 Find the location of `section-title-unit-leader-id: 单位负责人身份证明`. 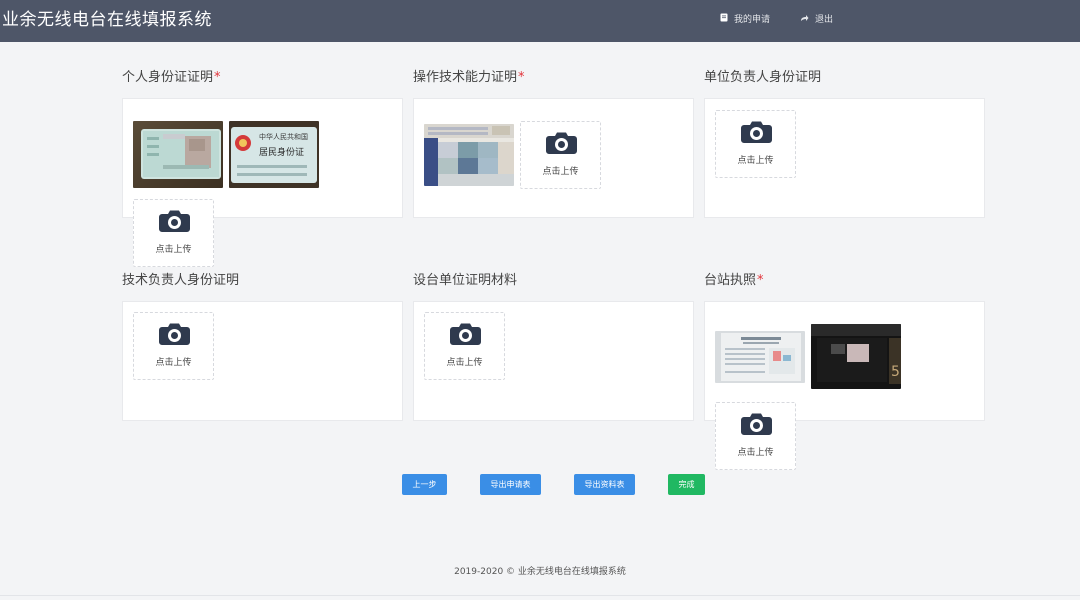

section-title-unit-leader-id: 单位负责人身份证明 is located at coordinates (762, 78).